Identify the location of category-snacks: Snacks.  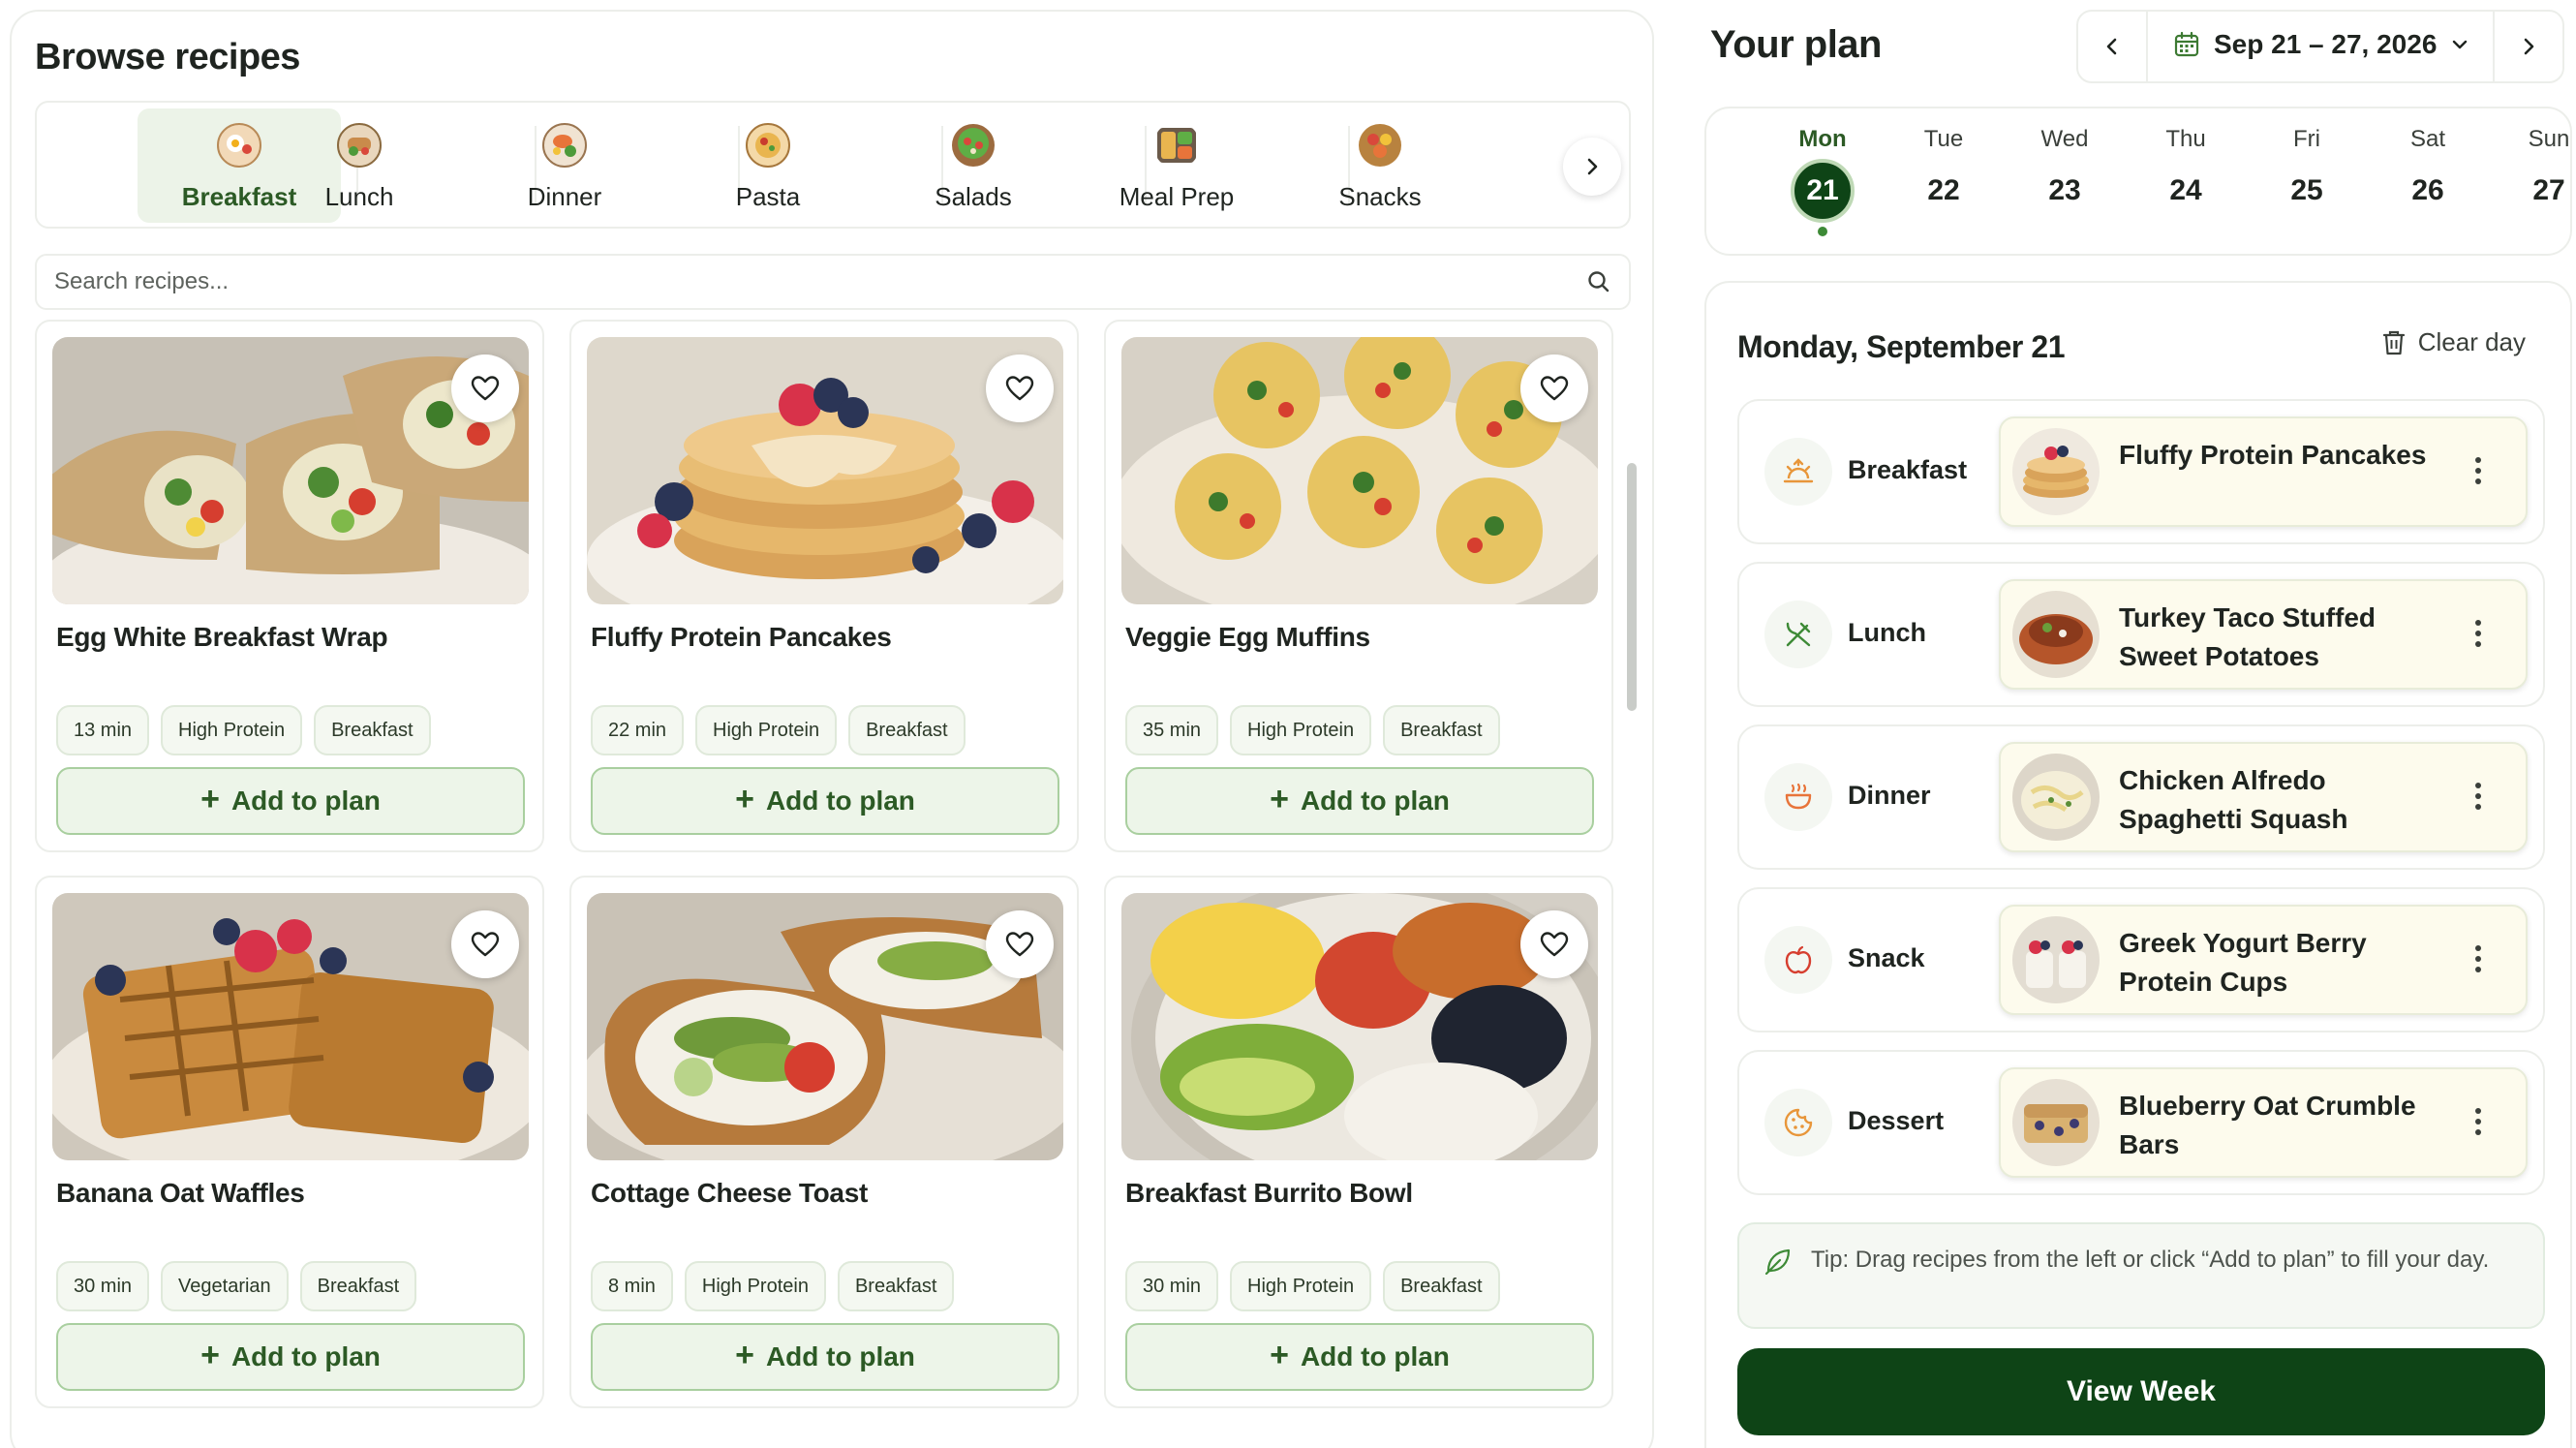
(1380, 165).